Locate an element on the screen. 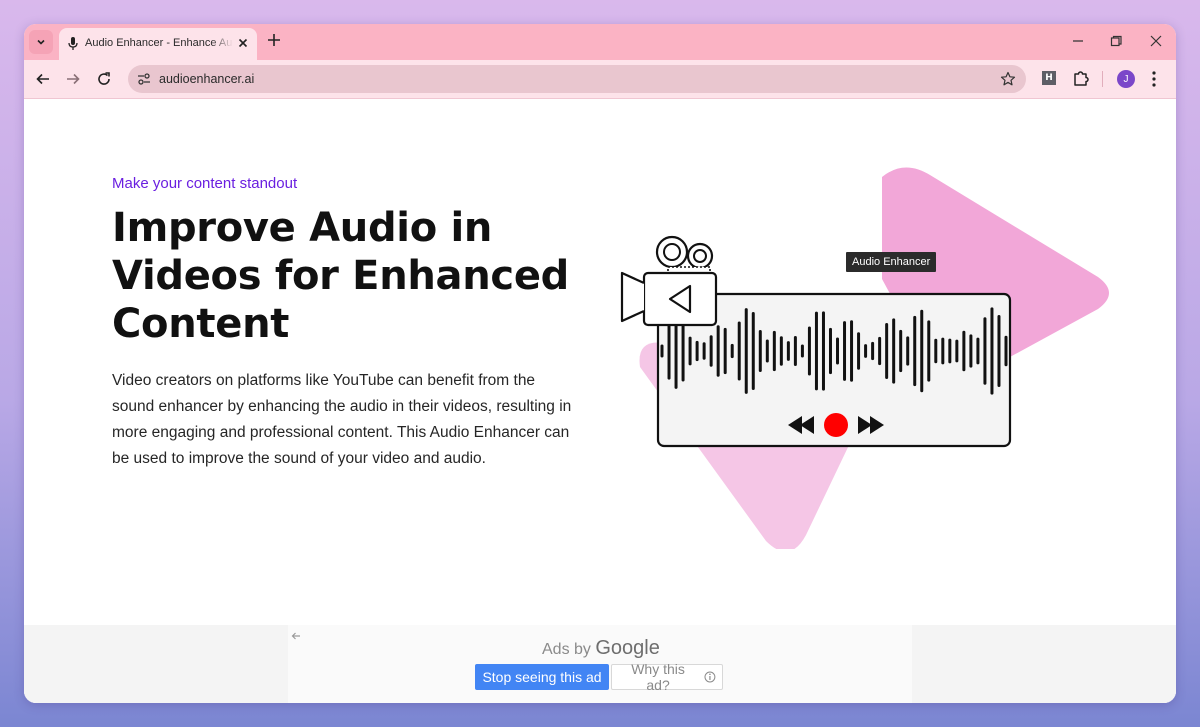  forward-icon is located at coordinates (73, 79).